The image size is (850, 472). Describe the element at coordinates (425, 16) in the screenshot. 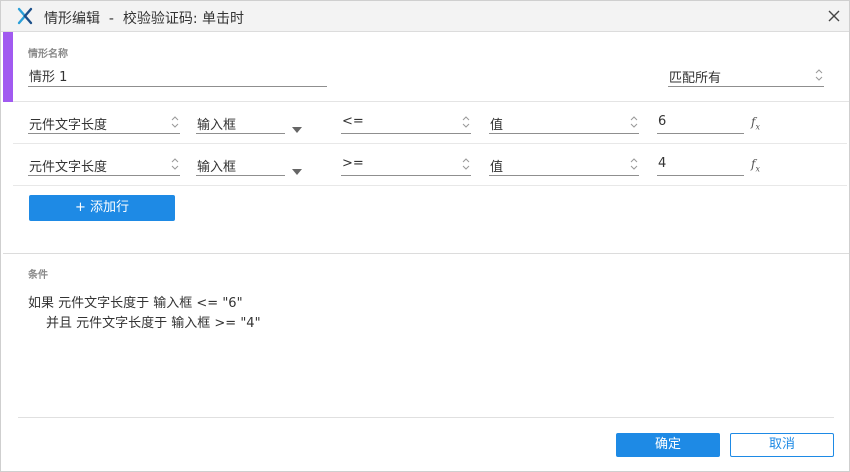

I see `title-bar: 情形编辑 - 校验验证码: 单击时` at that location.